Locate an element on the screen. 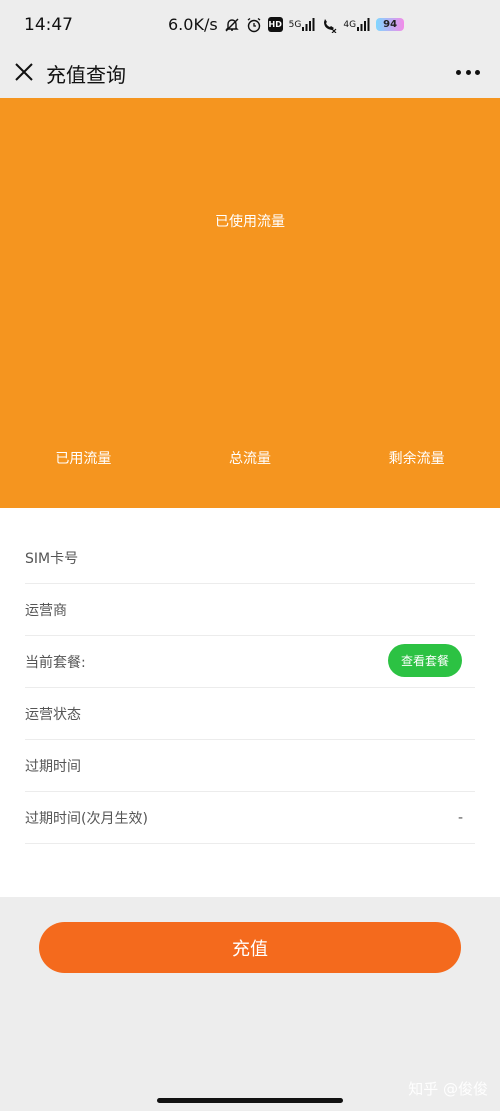 Image resolution: width=500 pixels, height=1111 pixels. call-failed-icon is located at coordinates (329, 25).